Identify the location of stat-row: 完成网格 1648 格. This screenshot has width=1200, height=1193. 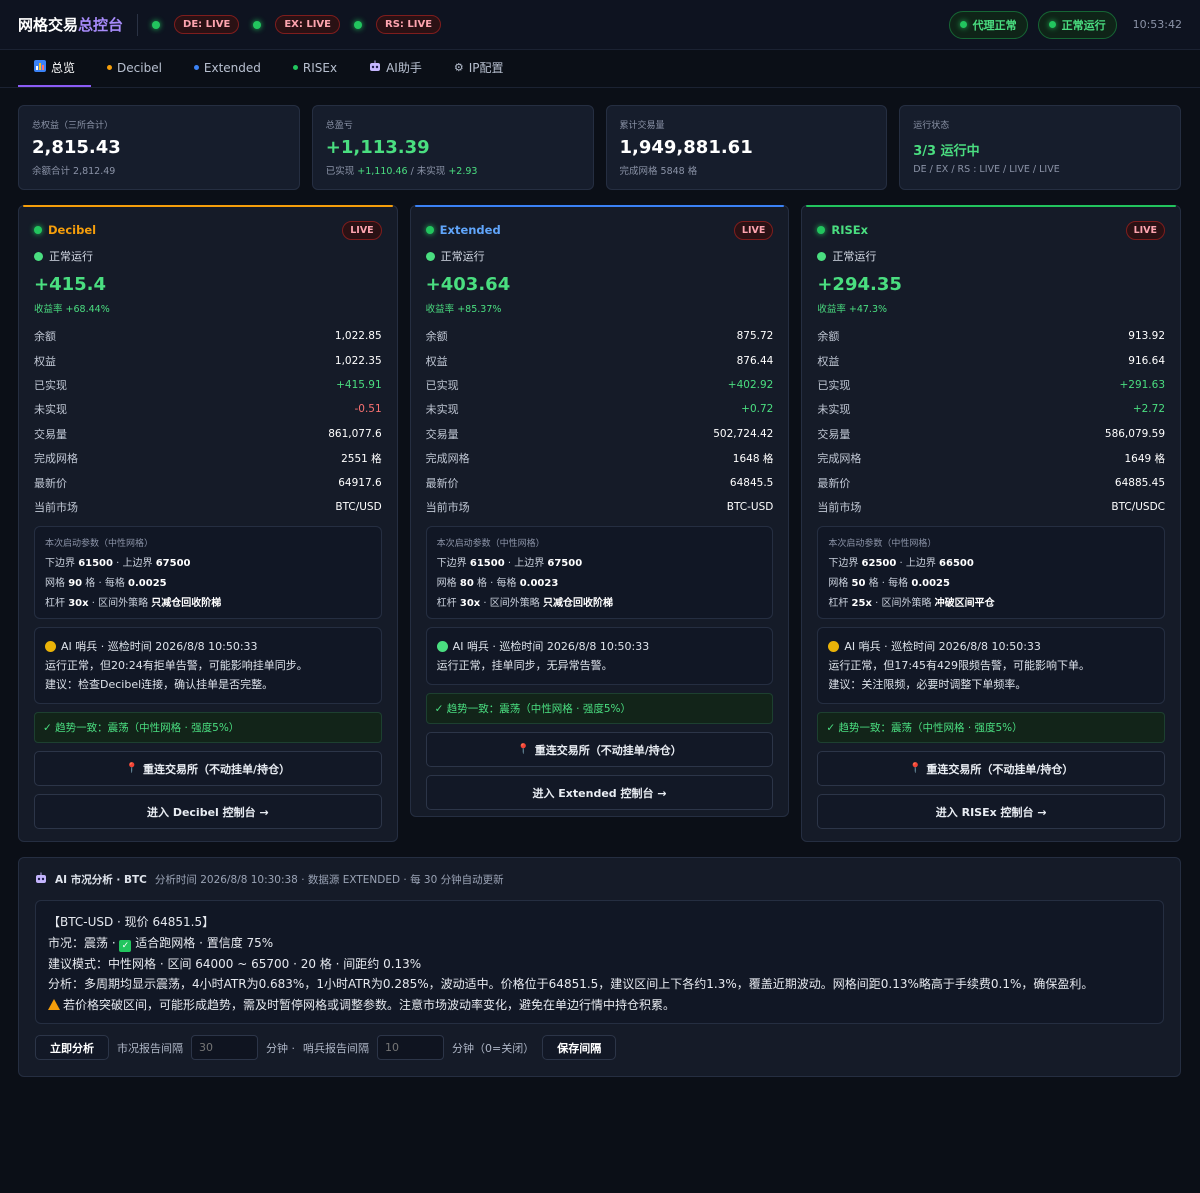
(599, 459).